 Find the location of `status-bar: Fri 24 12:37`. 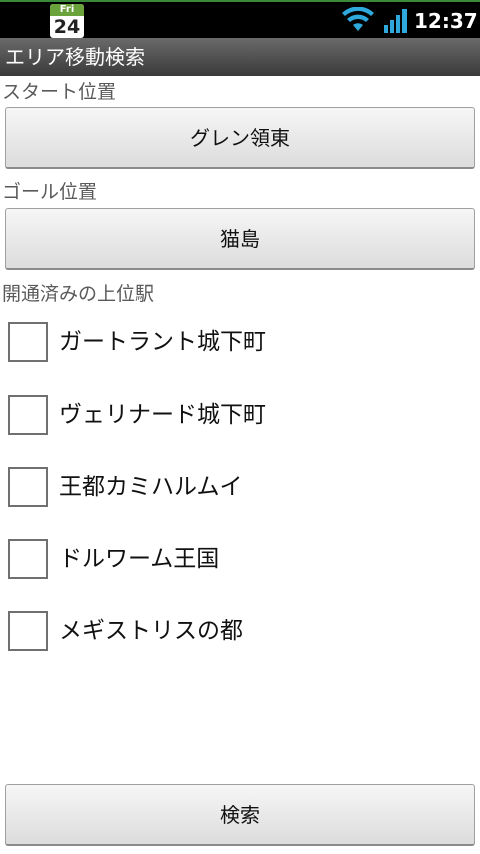

status-bar: Fri 24 12:37 is located at coordinates (240, 19).